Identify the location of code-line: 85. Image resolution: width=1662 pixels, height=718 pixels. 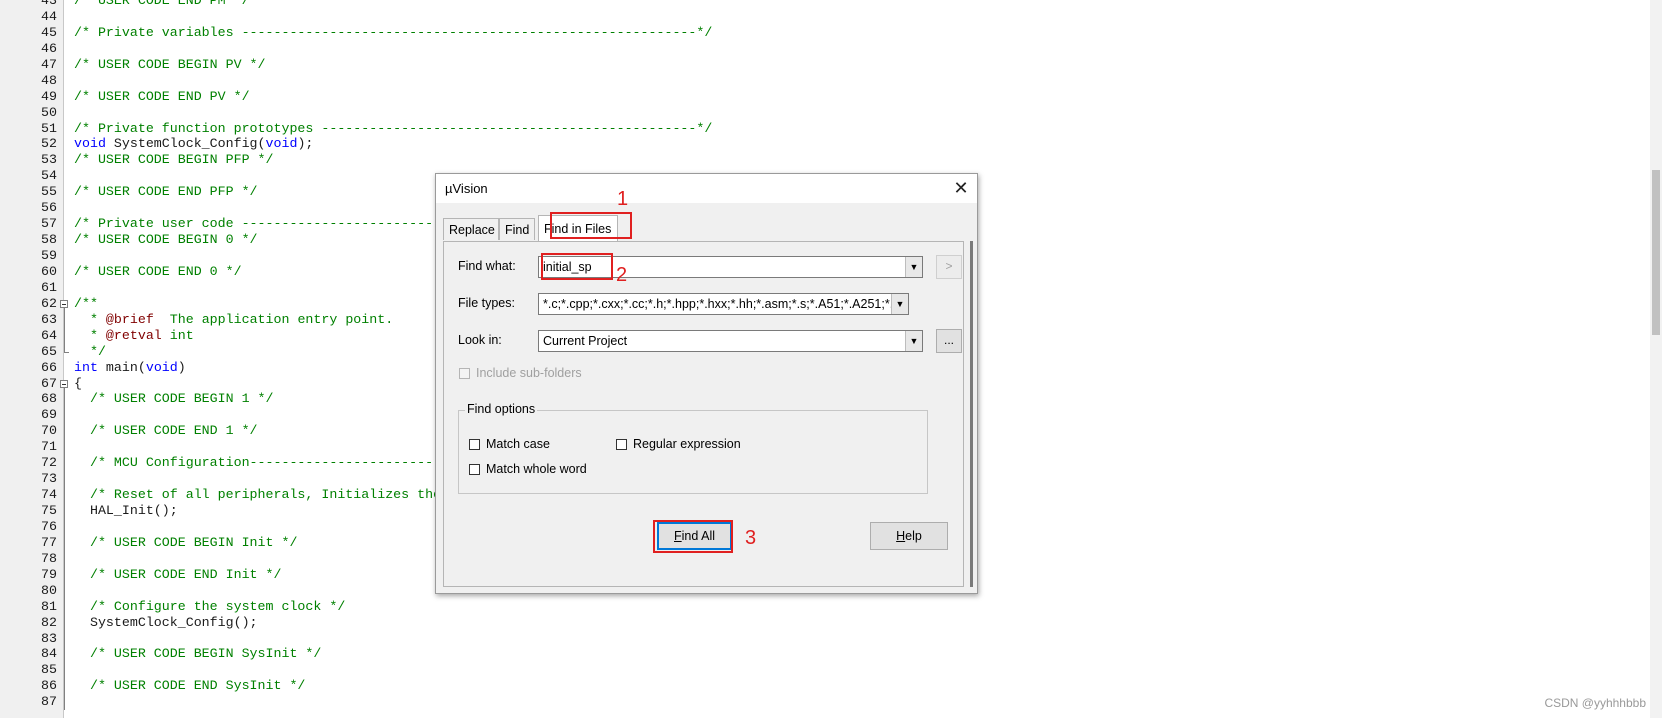
(825, 670).